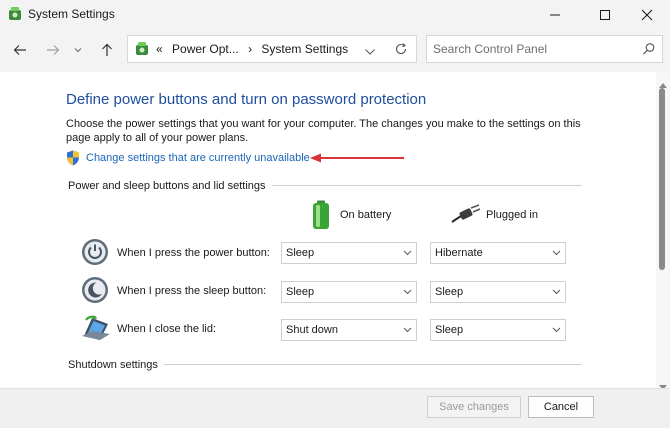 This screenshot has height=428, width=670. What do you see at coordinates (193, 253) in the screenshot?
I see `power-button-label: When I press the power button:` at bounding box center [193, 253].